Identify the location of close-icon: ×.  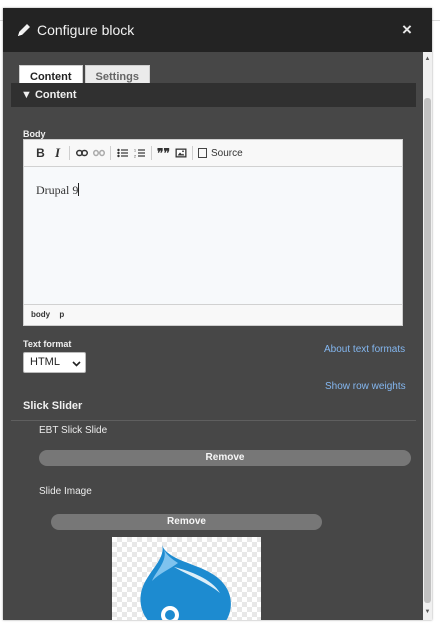
(407, 30).